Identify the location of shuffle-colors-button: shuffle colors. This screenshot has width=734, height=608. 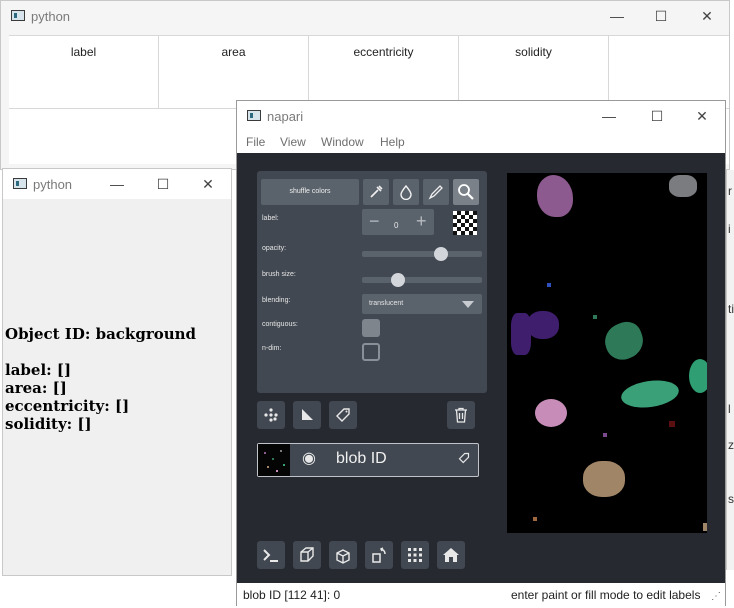
(310, 192).